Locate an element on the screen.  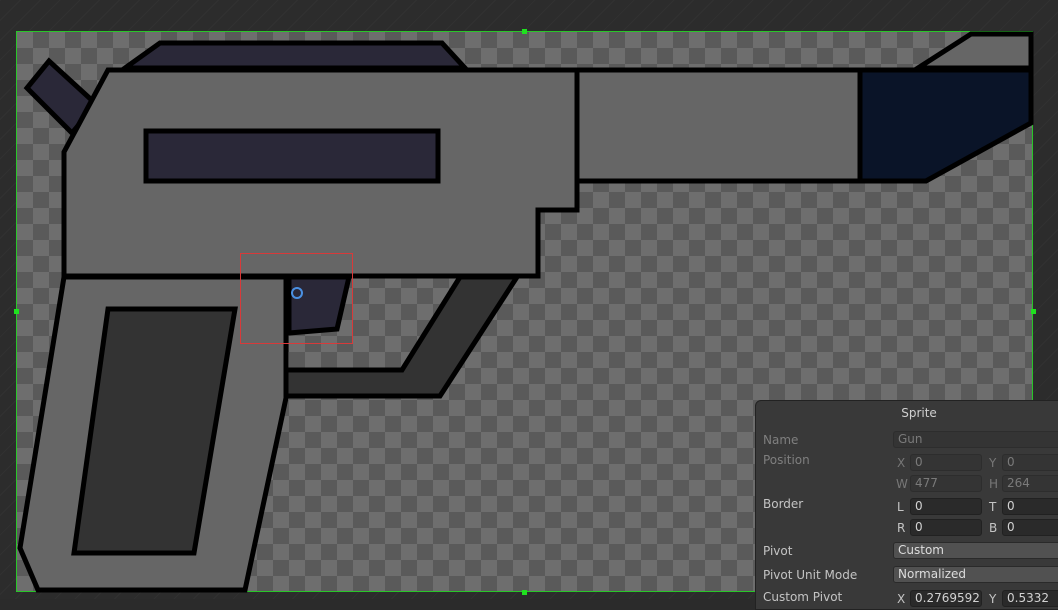
resize-handle-top is located at coordinates (524, 31).